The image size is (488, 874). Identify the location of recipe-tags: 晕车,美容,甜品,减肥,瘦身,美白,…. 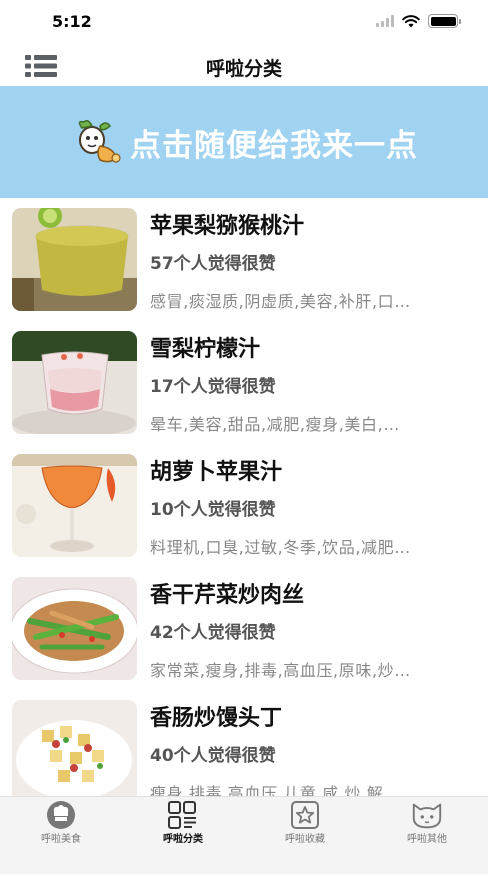
(275, 424).